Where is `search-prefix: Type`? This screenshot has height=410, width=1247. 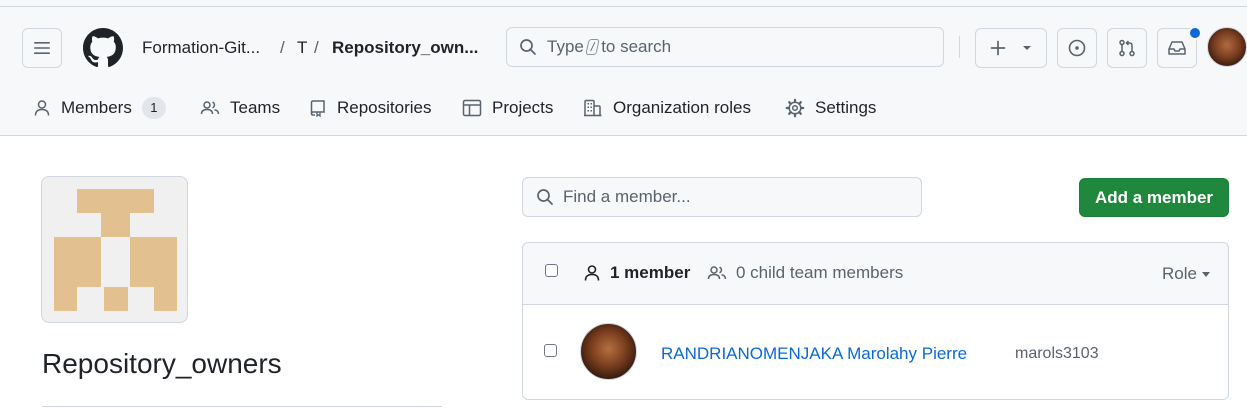
search-prefix: Type is located at coordinates (565, 46).